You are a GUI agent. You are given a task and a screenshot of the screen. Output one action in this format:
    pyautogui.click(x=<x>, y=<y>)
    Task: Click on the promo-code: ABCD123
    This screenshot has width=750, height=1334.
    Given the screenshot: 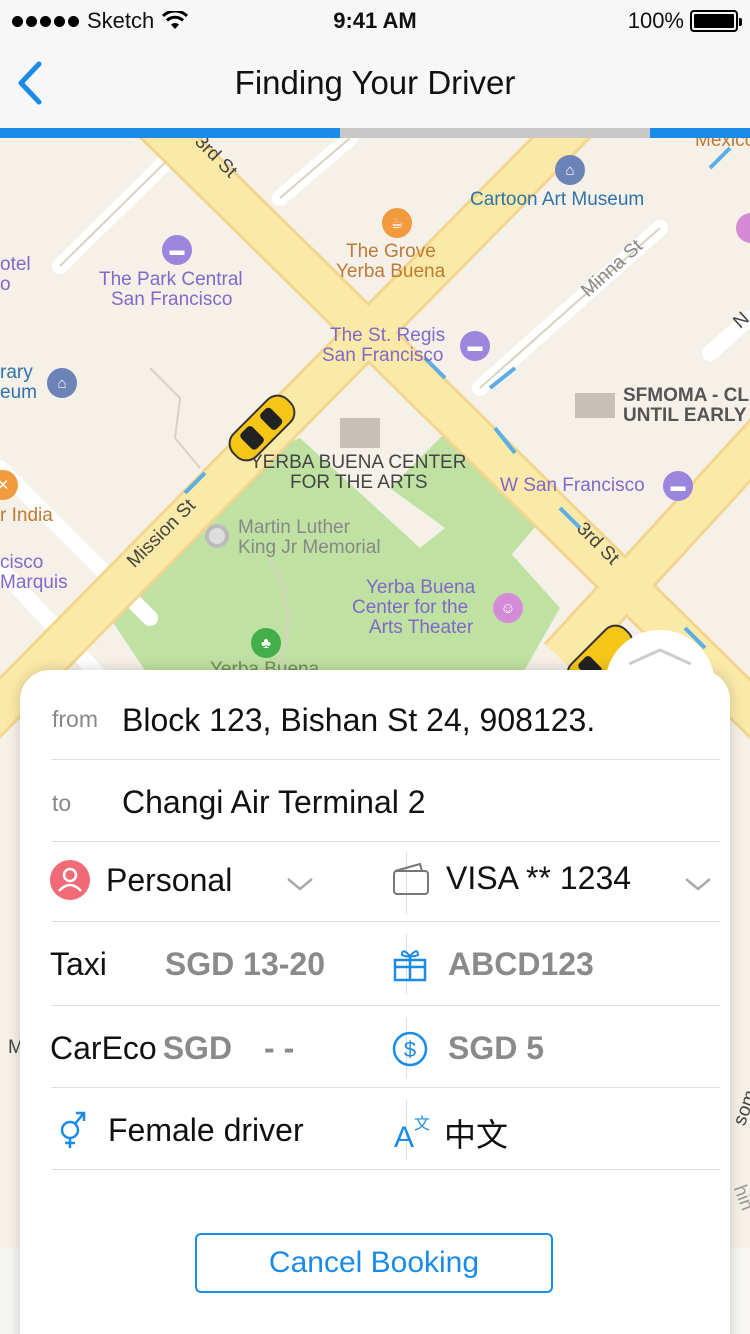 What is the action you would take?
    pyautogui.click(x=493, y=964)
    